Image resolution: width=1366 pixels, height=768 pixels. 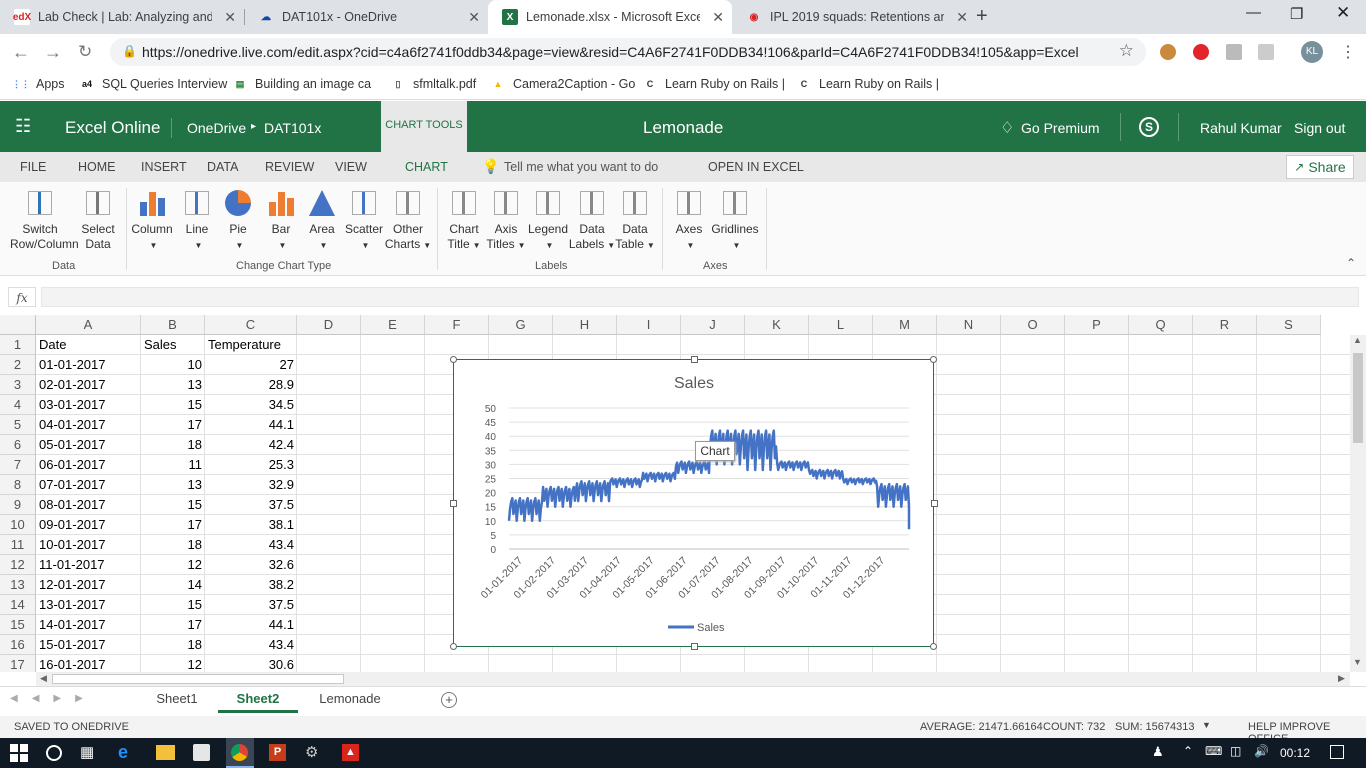 What do you see at coordinates (1213, 751) in the screenshot?
I see `keyboard-icon: ⌨` at bounding box center [1213, 751].